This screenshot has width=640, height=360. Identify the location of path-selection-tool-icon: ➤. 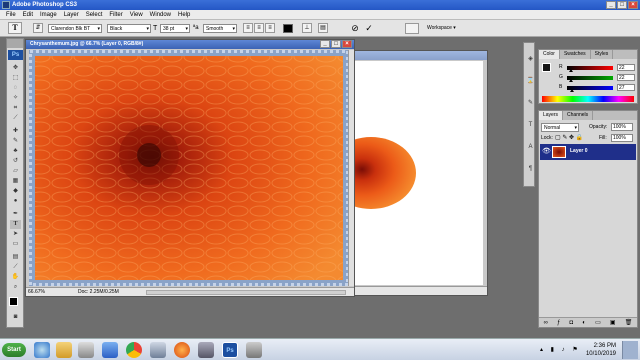
(15, 234).